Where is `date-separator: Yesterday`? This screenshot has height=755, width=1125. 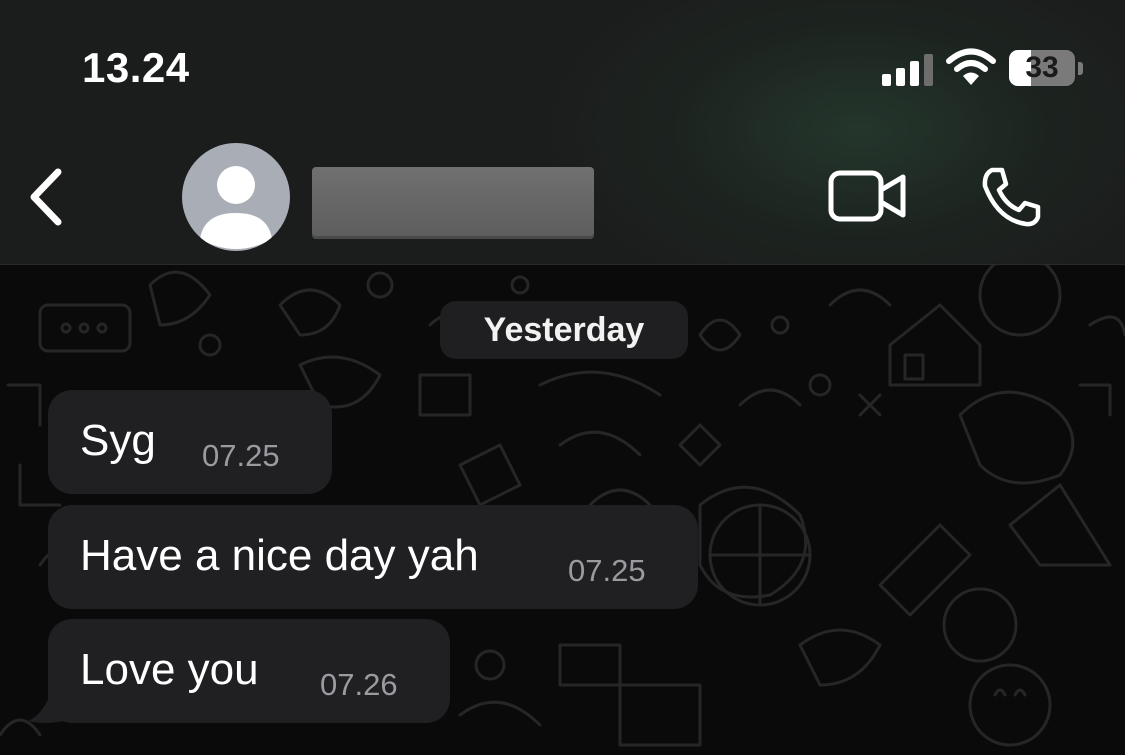 date-separator: Yesterday is located at coordinates (564, 330).